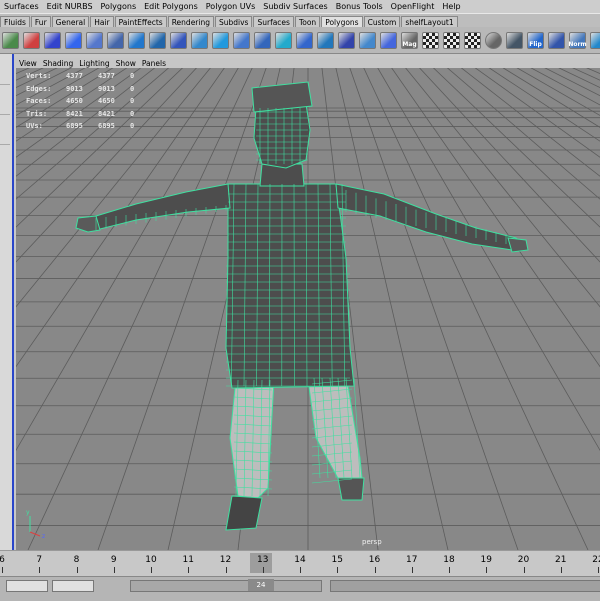 This screenshot has height=601, width=600. I want to click on right-shoe, so click(351, 489).